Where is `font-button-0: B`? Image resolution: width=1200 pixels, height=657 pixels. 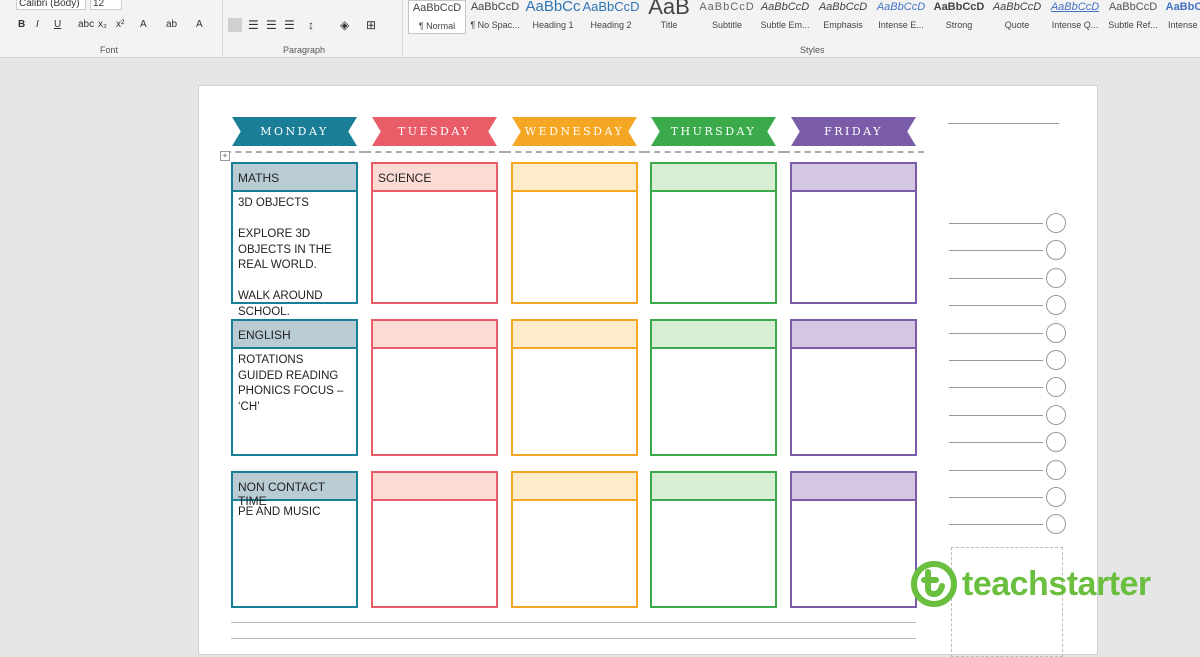 font-button-0: B is located at coordinates (21, 24).